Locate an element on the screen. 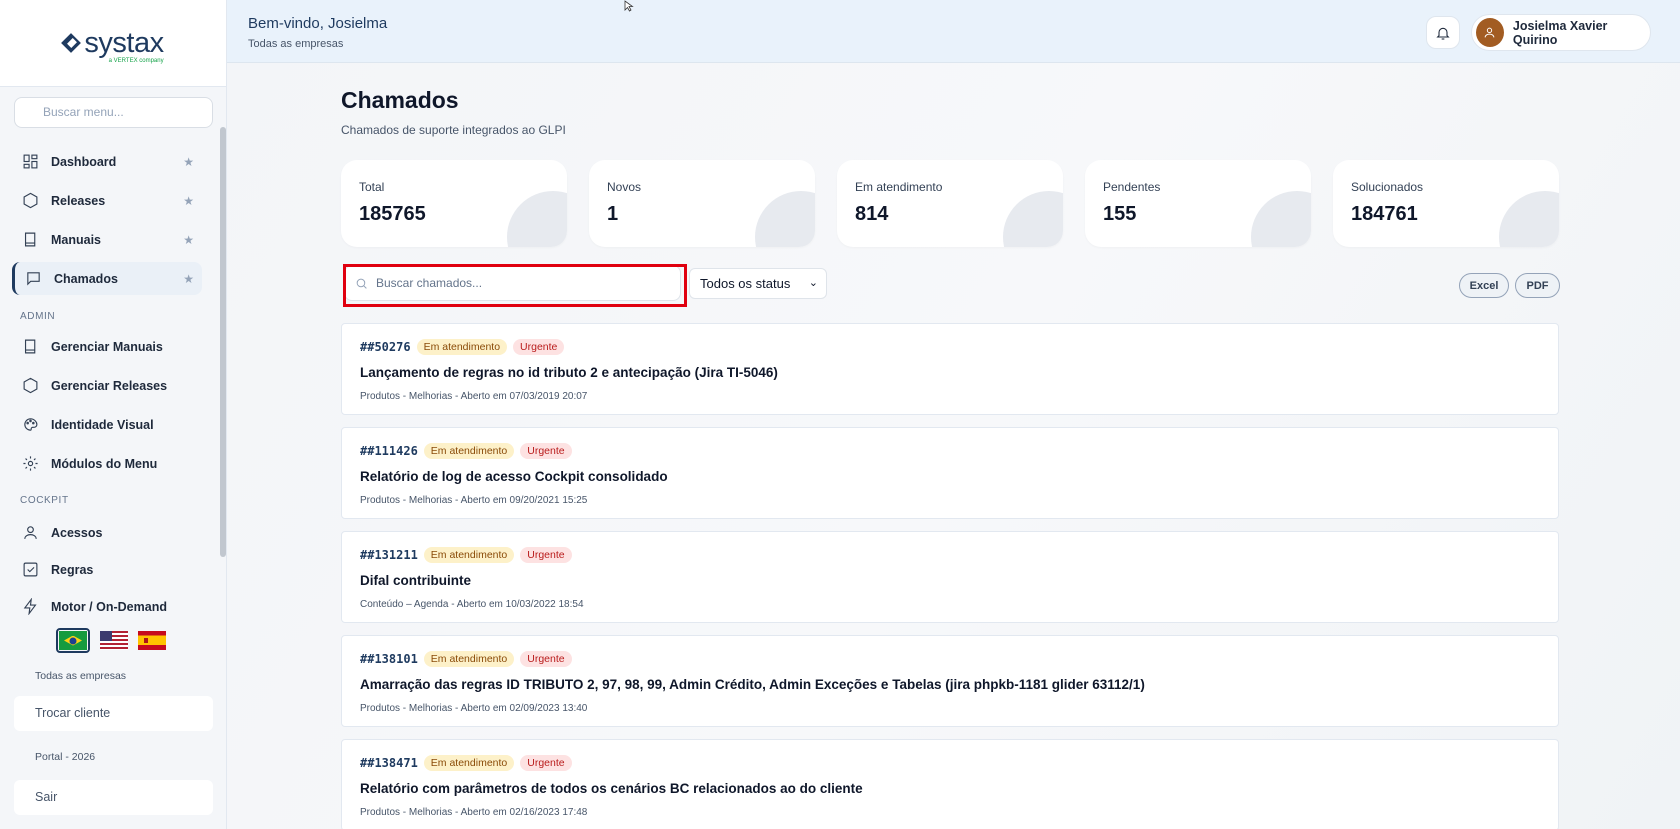 The height and width of the screenshot is (829, 1680). user-menu-button: Josielma Xavier Quirino is located at coordinates (1561, 32).